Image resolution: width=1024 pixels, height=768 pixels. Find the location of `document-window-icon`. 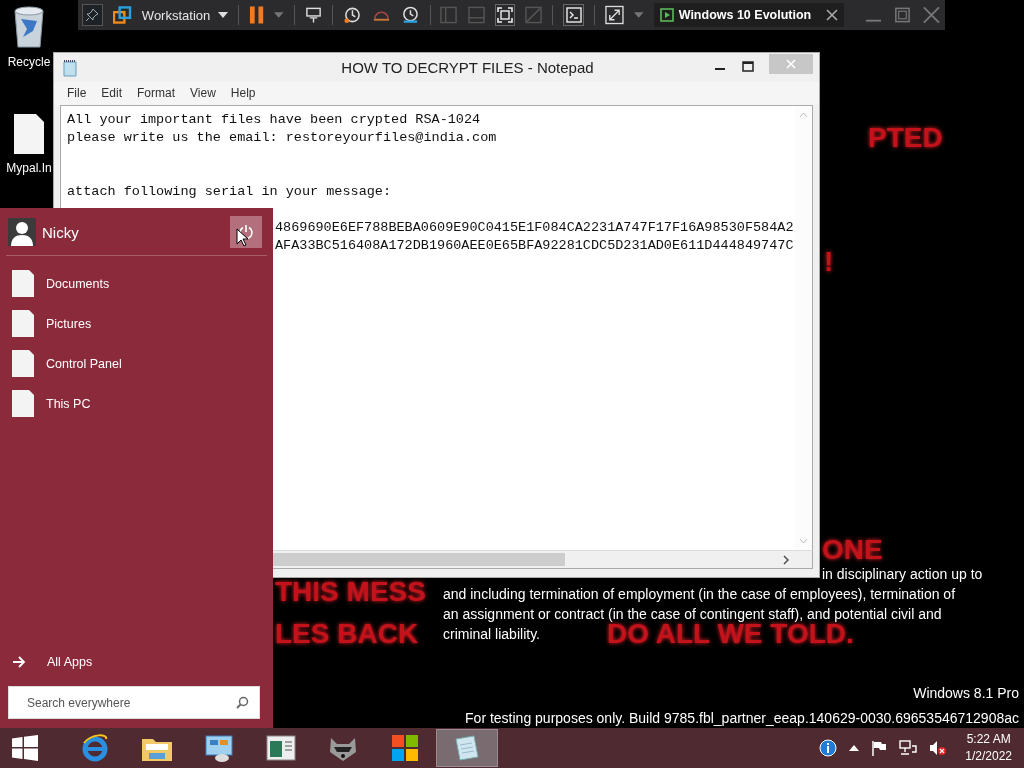

document-window-icon is located at coordinates (281, 748).